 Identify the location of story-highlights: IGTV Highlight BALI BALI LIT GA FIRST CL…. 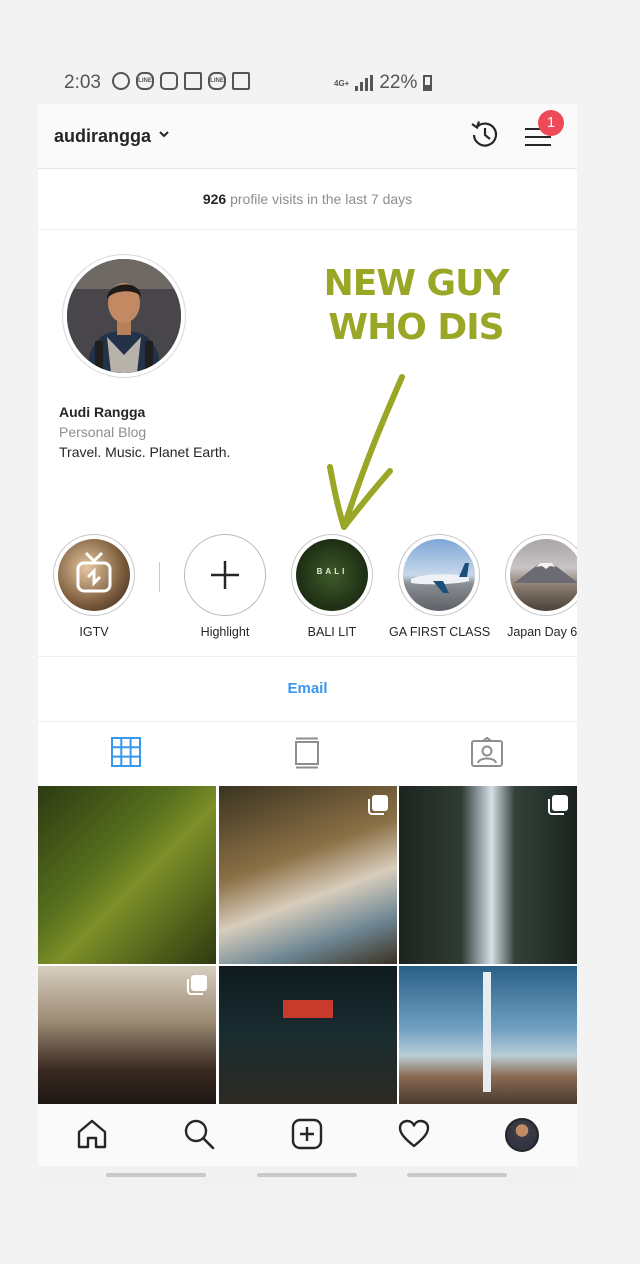
(307, 589).